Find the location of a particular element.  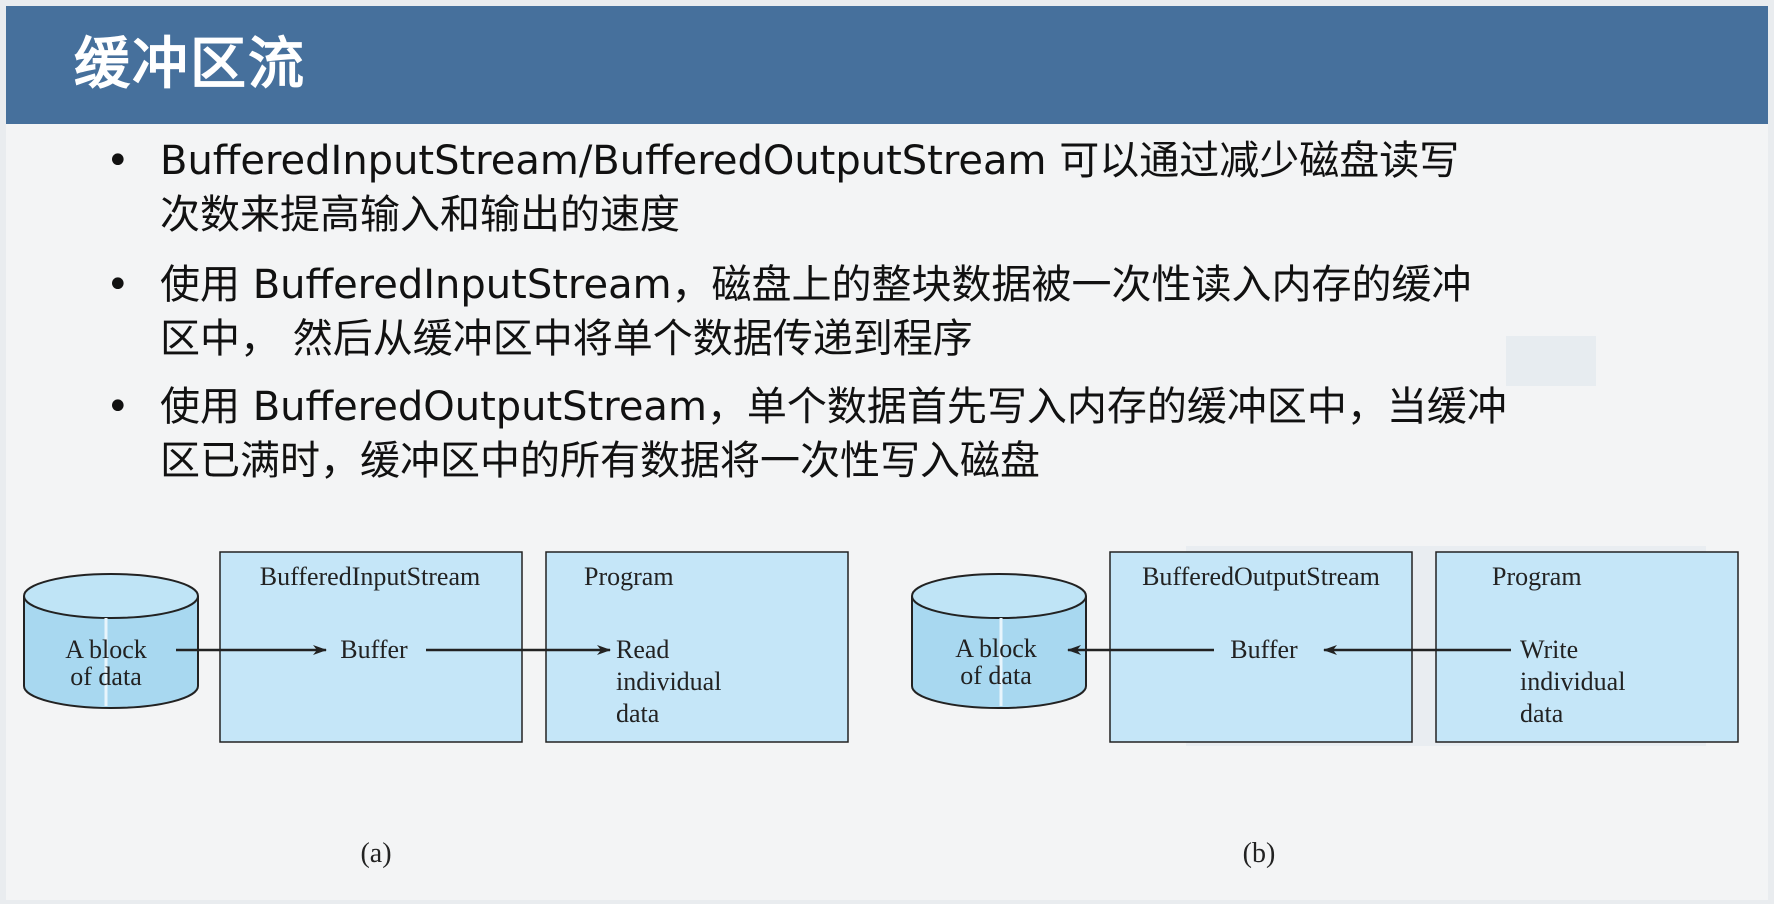

program-b-line-2: individual is located at coordinates (1572, 681).